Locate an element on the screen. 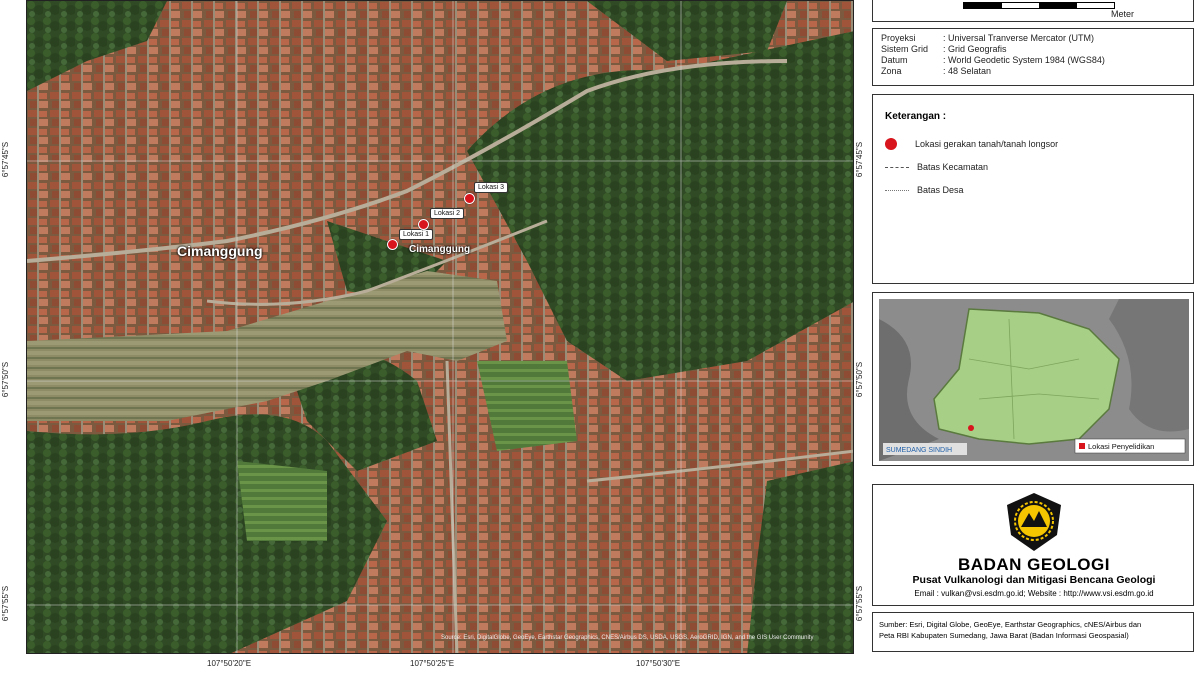 The height and width of the screenshot is (675, 1200). legend-label-kecamatan: Batas Kecamatan is located at coordinates (953, 167).